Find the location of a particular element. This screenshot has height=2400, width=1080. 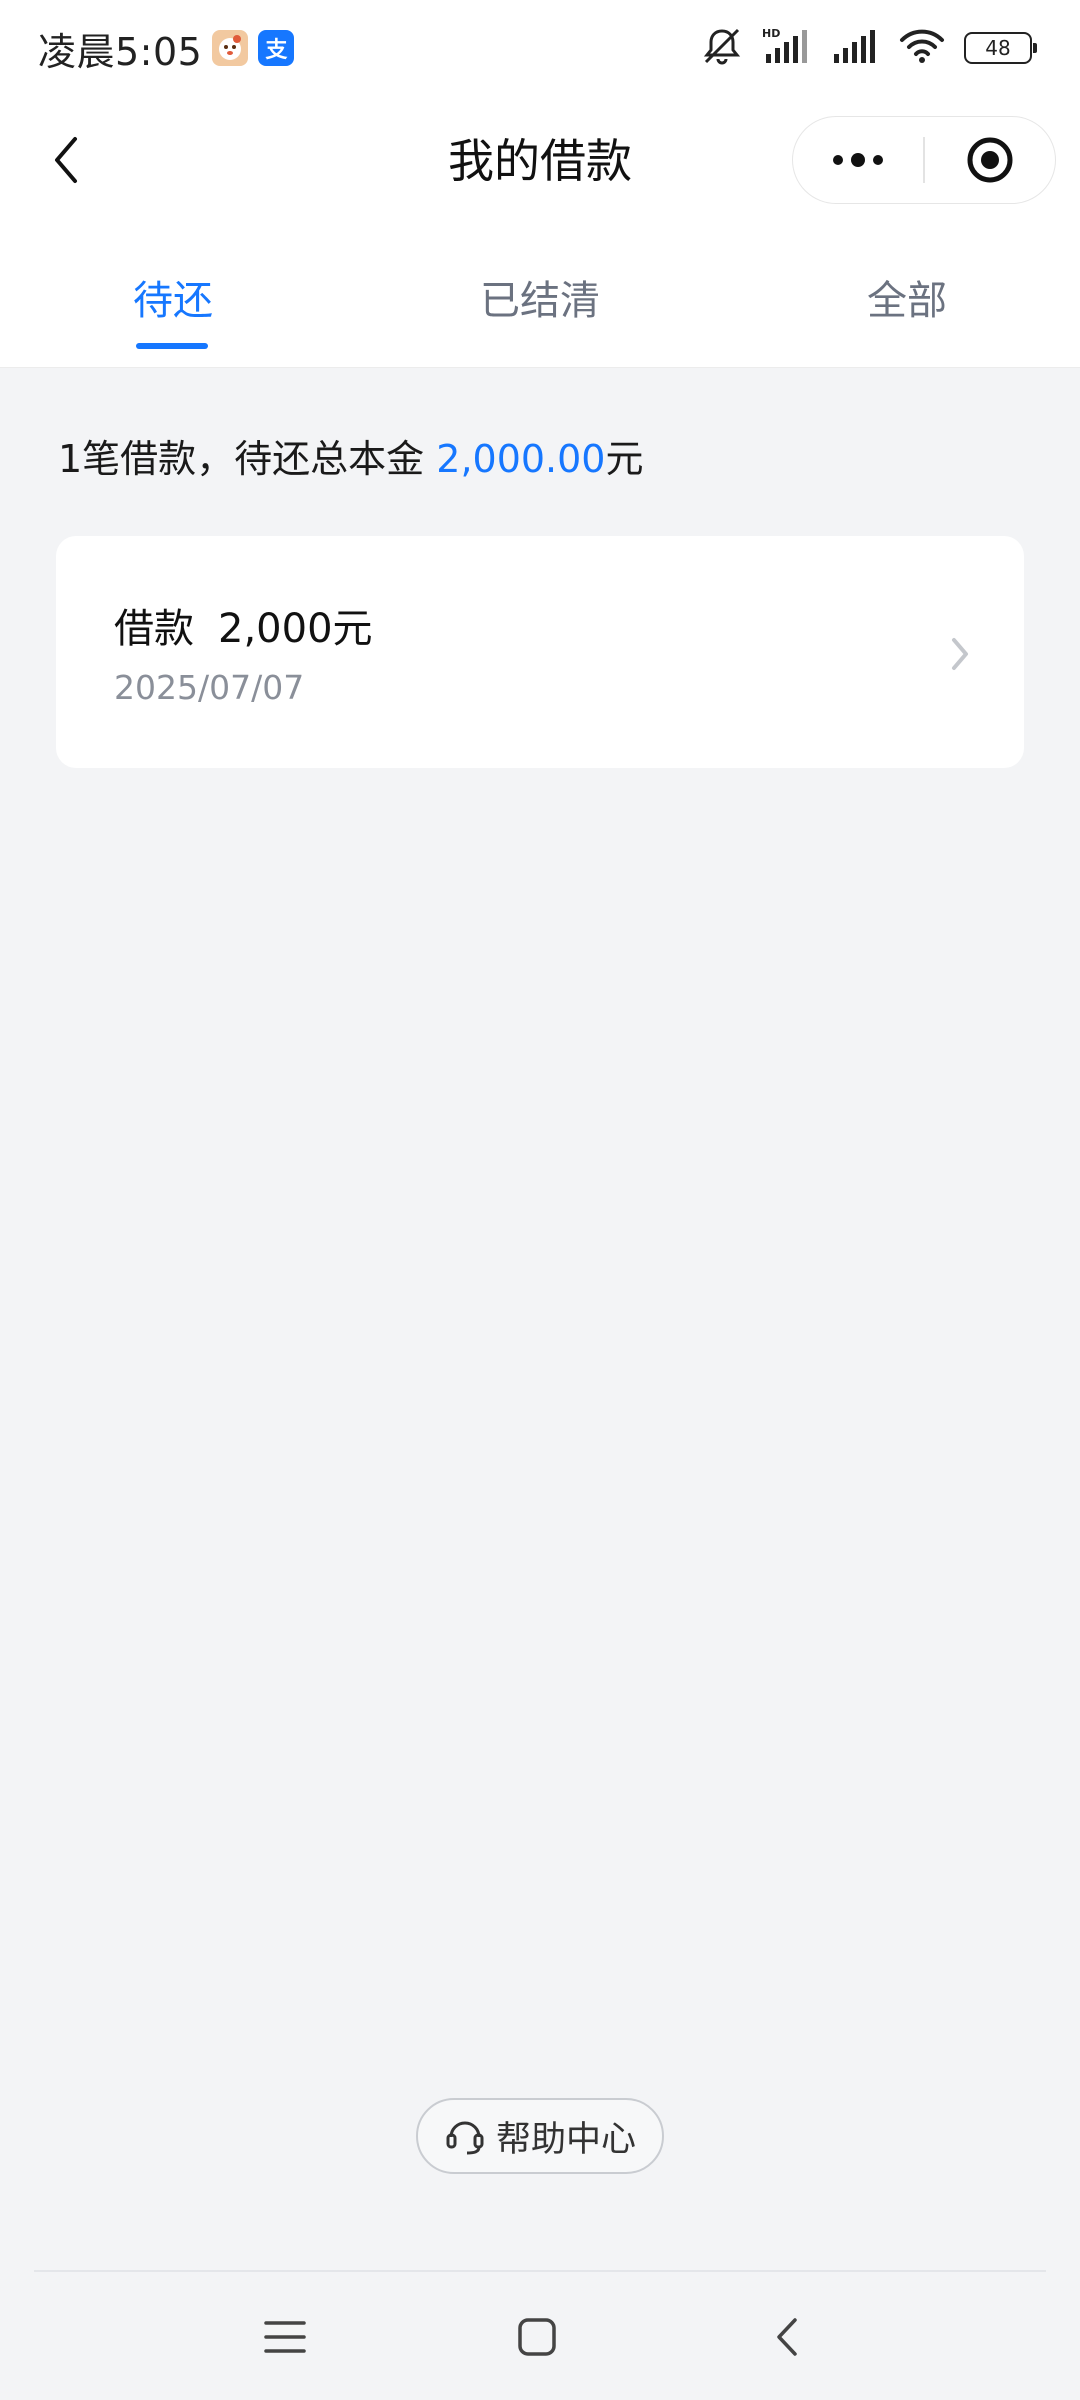

tab-bar: 待还 已结清 全部 is located at coordinates (540, 297).